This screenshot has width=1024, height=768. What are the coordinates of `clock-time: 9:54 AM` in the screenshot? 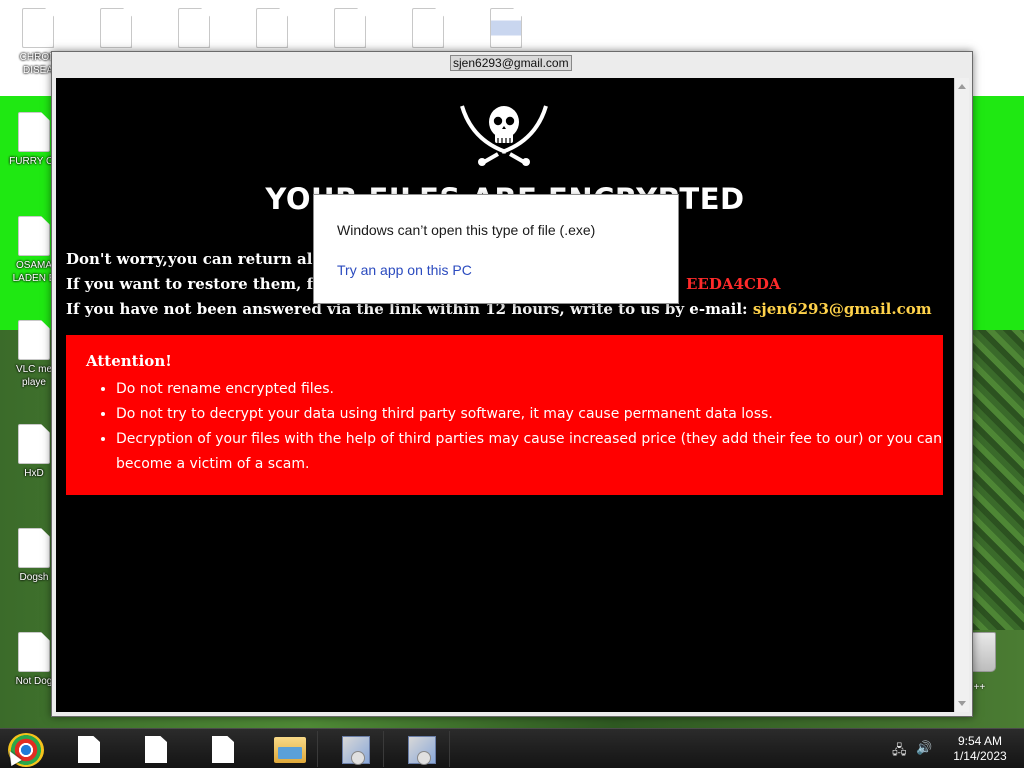 It's located at (980, 741).